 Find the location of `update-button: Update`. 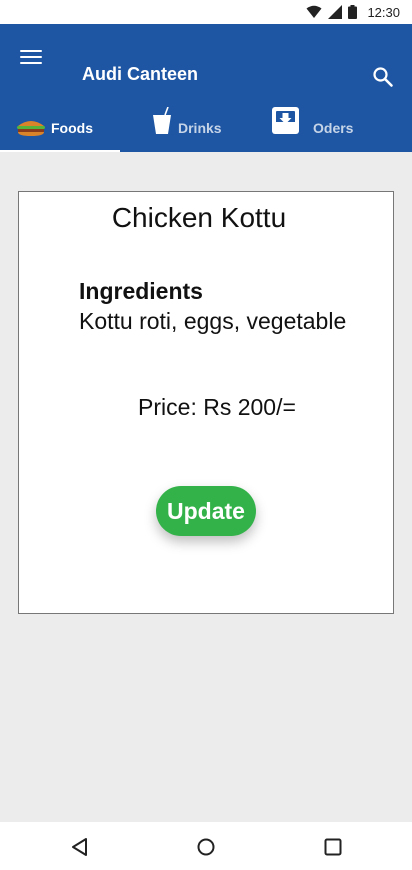

update-button: Update is located at coordinates (206, 511).